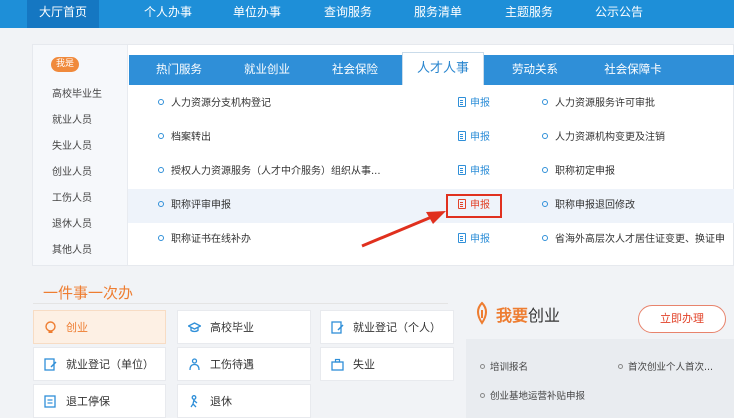 The width and height of the screenshot is (734, 418). I want to click on tab-employment: 就业创业, so click(267, 70).